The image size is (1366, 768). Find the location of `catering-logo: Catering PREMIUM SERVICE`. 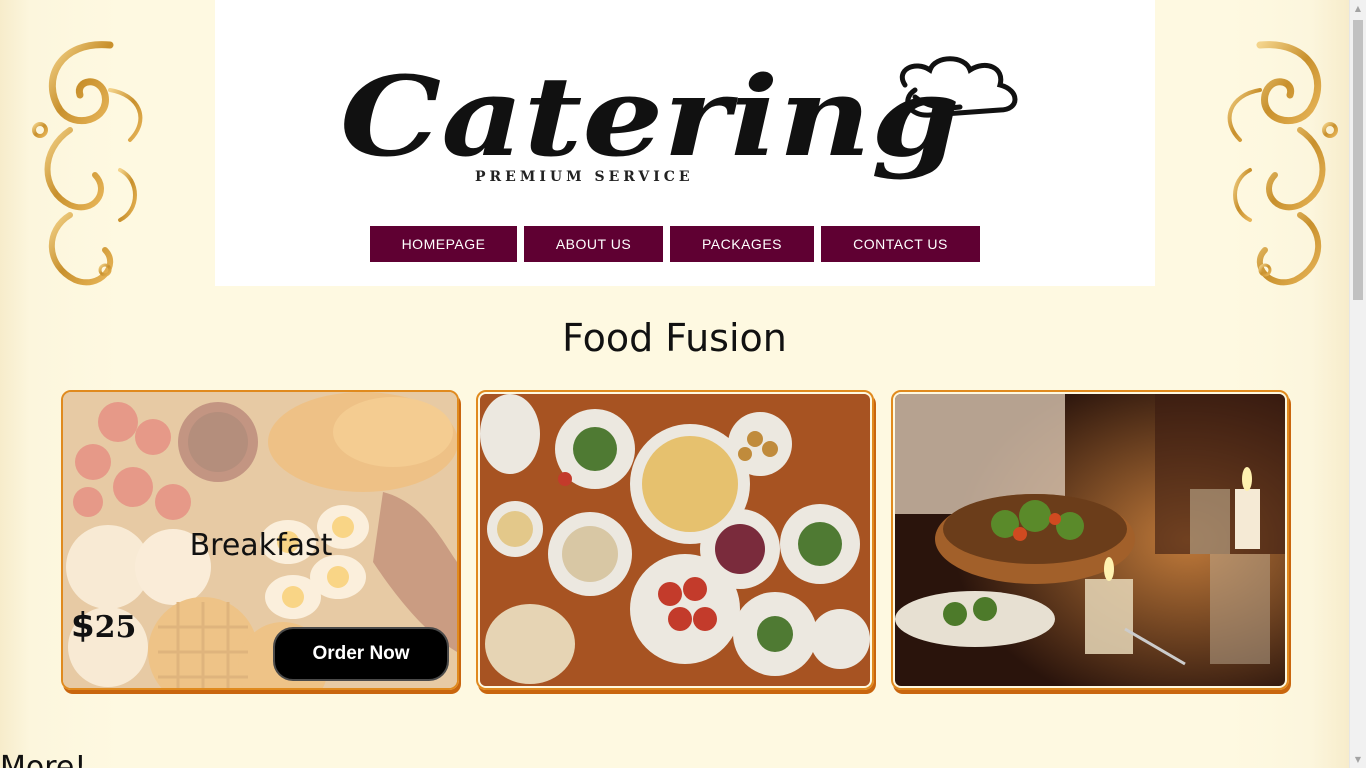

catering-logo: Catering PREMIUM SERVICE is located at coordinates (690, 135).